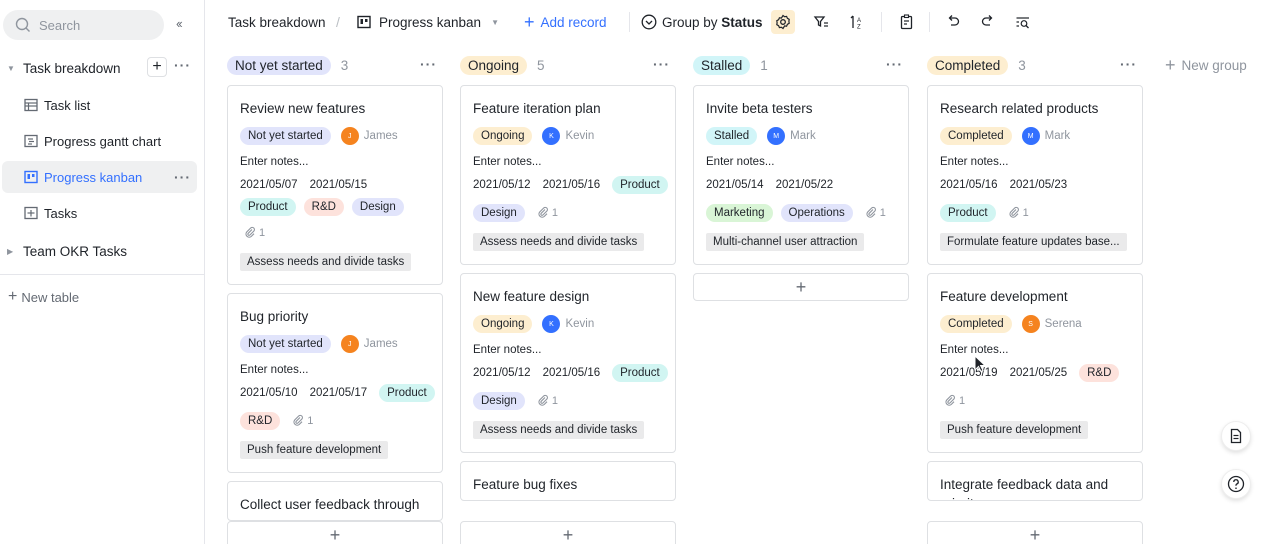 This screenshot has width=1280, height=544. I want to click on search-list-icon, so click(1022, 23).